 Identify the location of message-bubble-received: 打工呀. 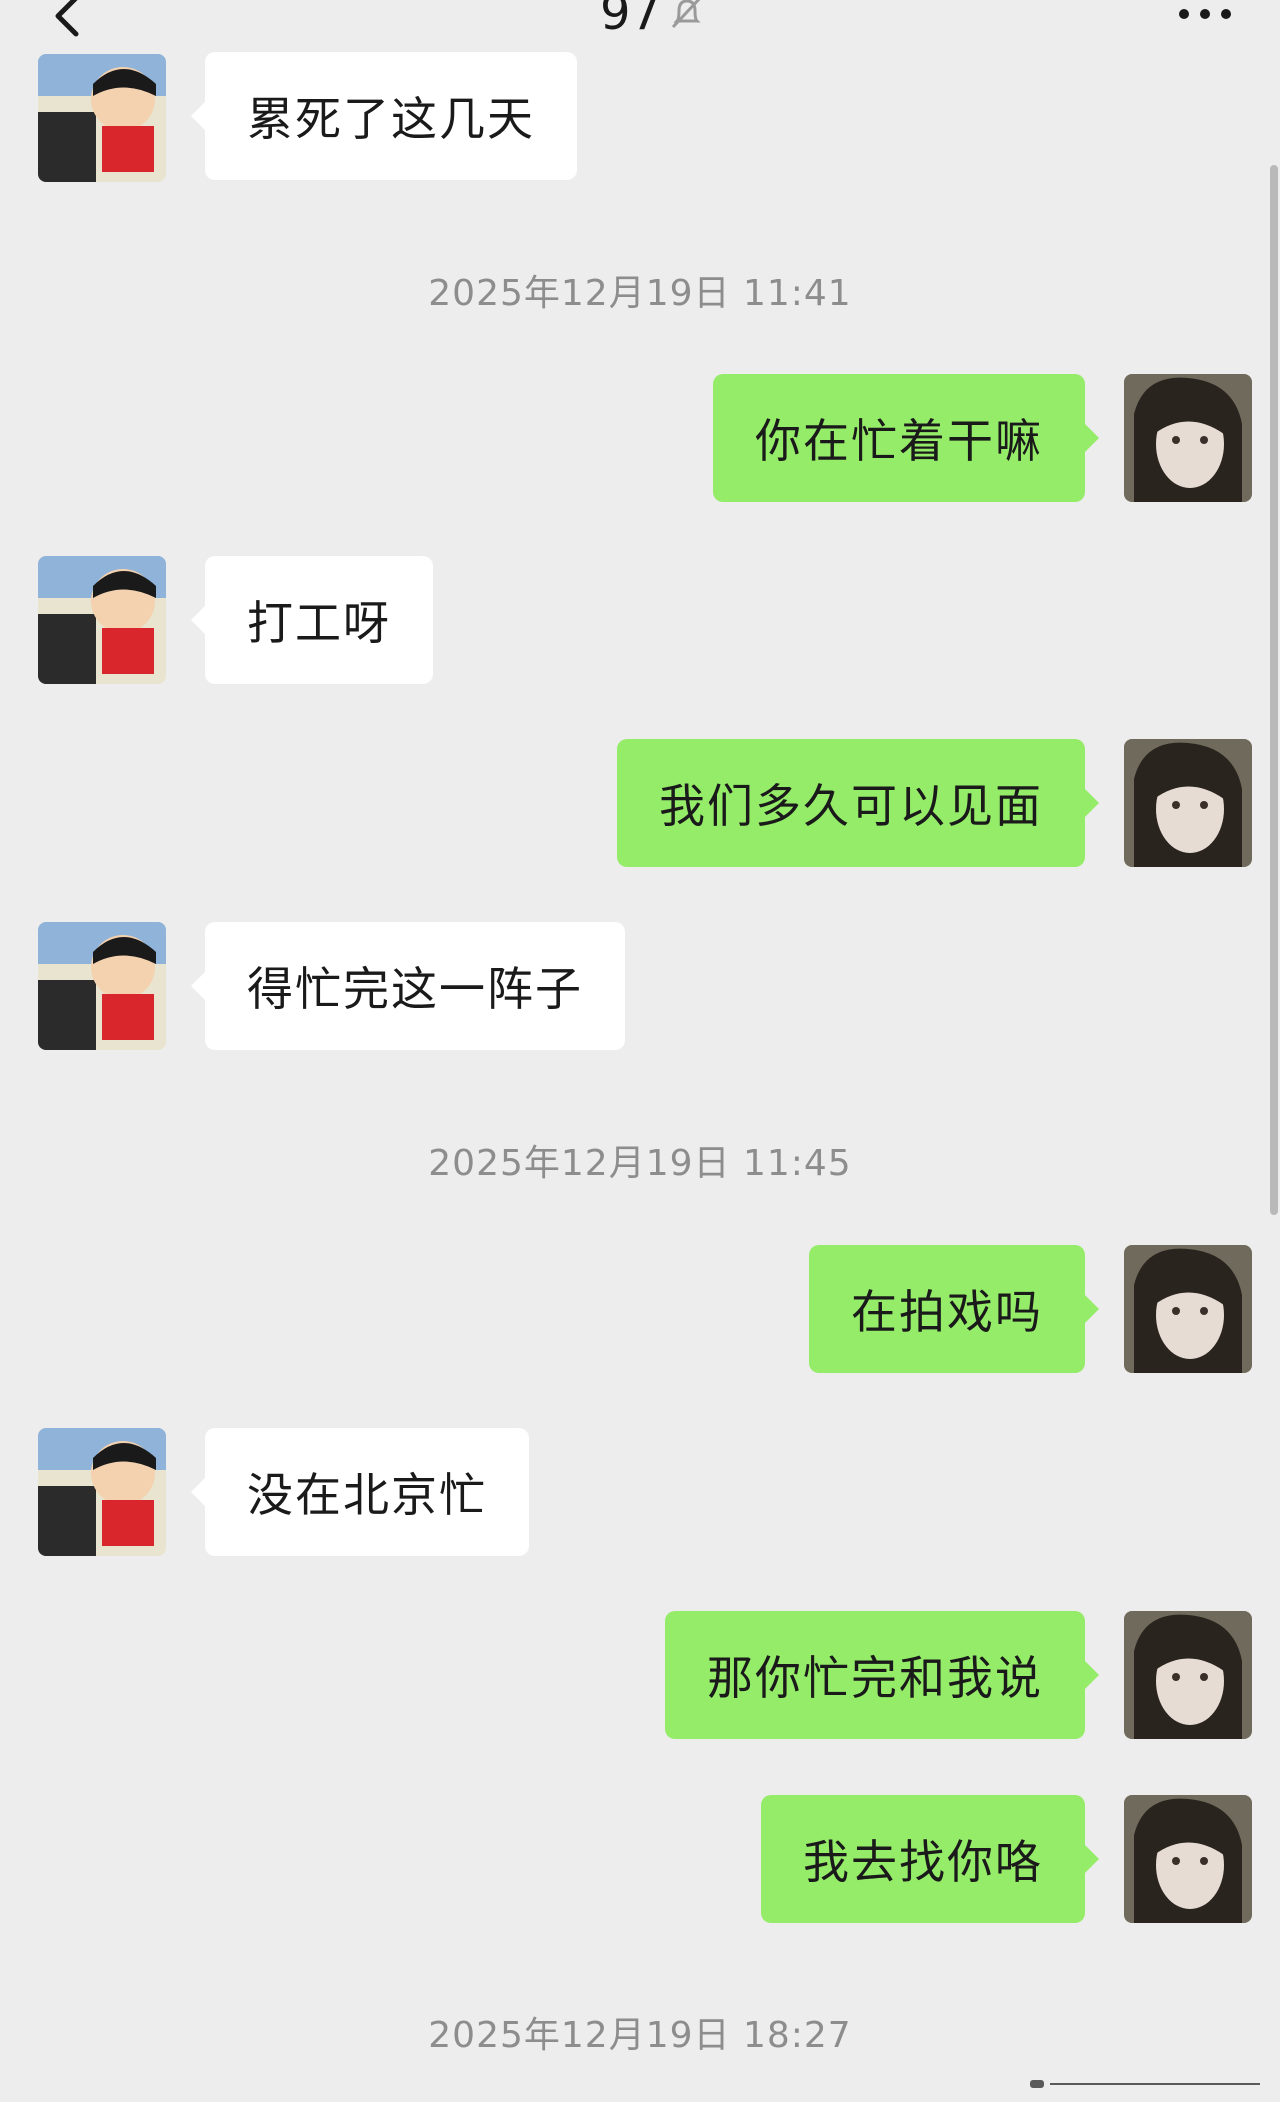
(312, 620).